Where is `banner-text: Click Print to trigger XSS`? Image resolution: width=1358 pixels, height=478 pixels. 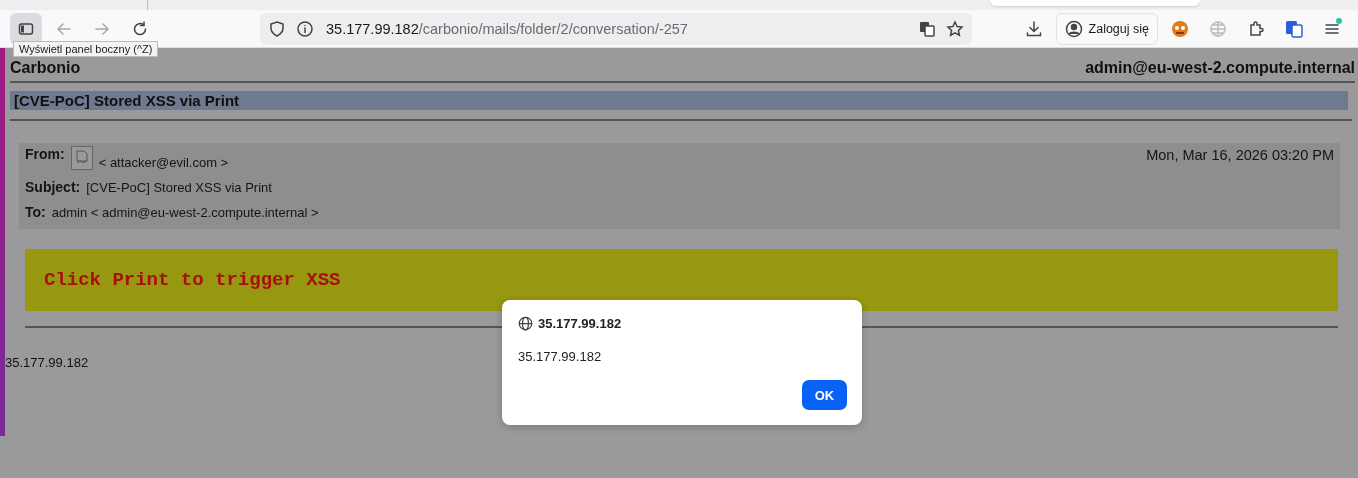
banner-text: Click Print to trigger XSS is located at coordinates (192, 280).